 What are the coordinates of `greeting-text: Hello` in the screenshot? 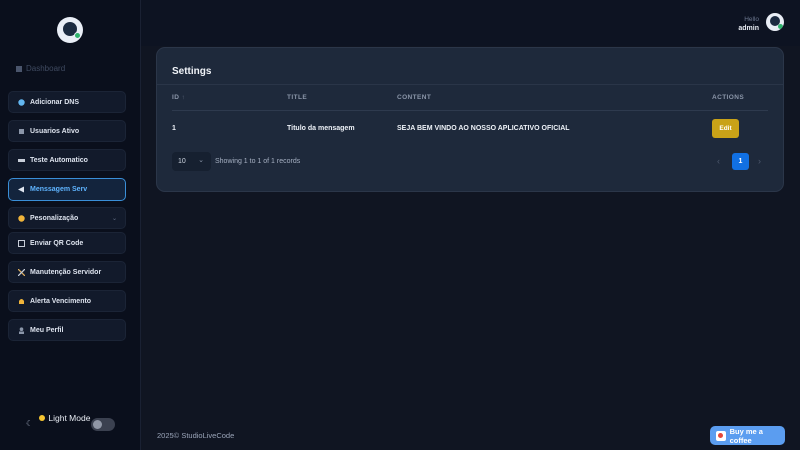 It's located at (751, 19).